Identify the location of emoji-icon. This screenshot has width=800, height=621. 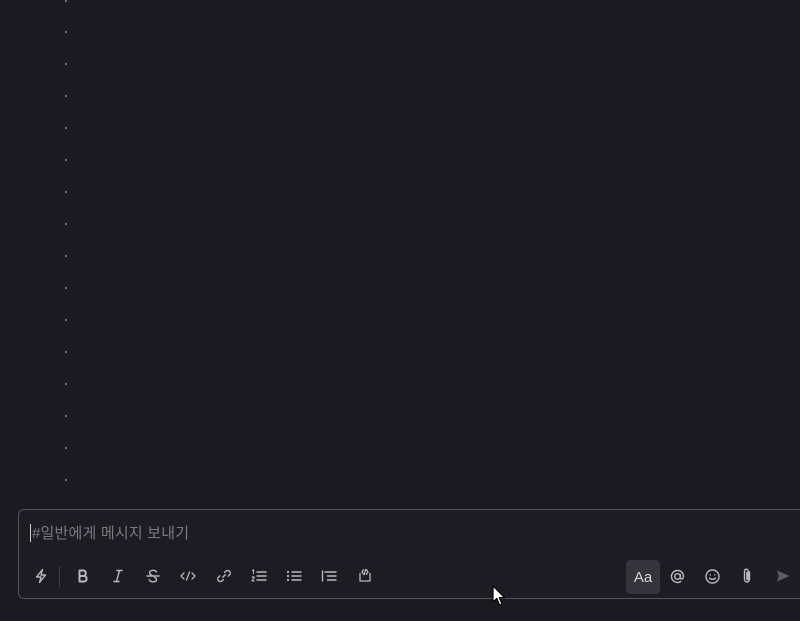
(712, 576).